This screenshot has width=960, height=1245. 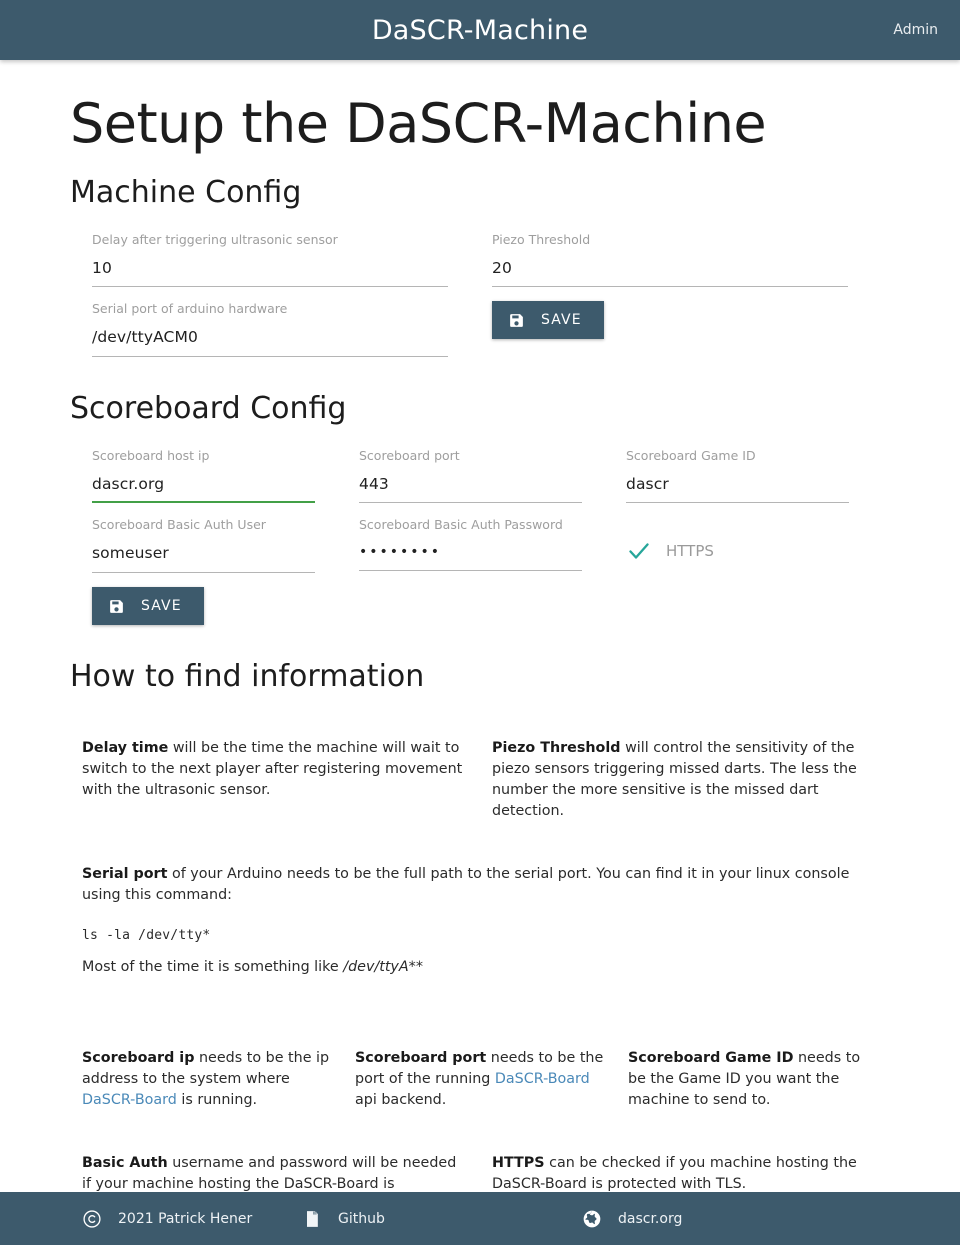 What do you see at coordinates (737, 469) in the screenshot?
I see `field-scoreboard-game-id: Scoreboard Game ID dascr` at bounding box center [737, 469].